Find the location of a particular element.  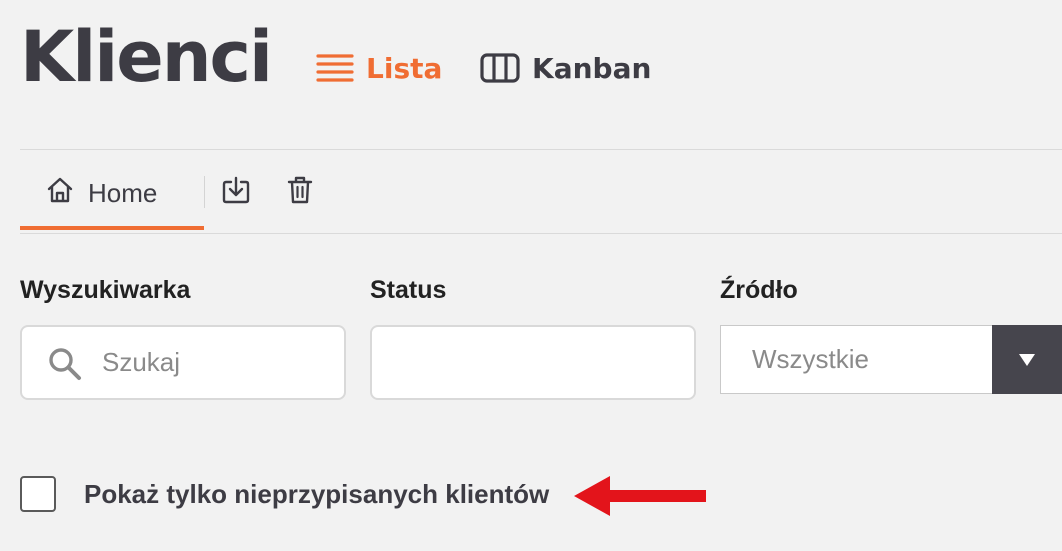

export-button is located at coordinates (236, 192).